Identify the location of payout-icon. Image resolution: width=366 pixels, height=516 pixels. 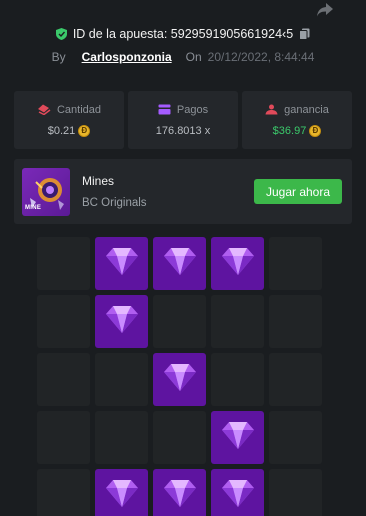
(164, 109).